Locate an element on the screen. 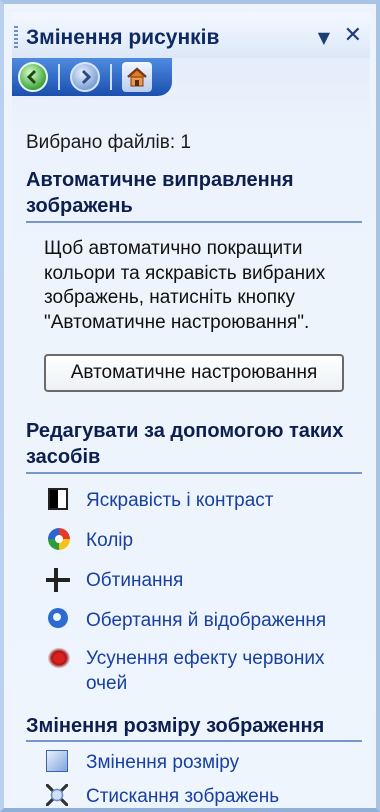 The height and width of the screenshot is (812, 380). brightness-contrast-icon is located at coordinates (58, 499).